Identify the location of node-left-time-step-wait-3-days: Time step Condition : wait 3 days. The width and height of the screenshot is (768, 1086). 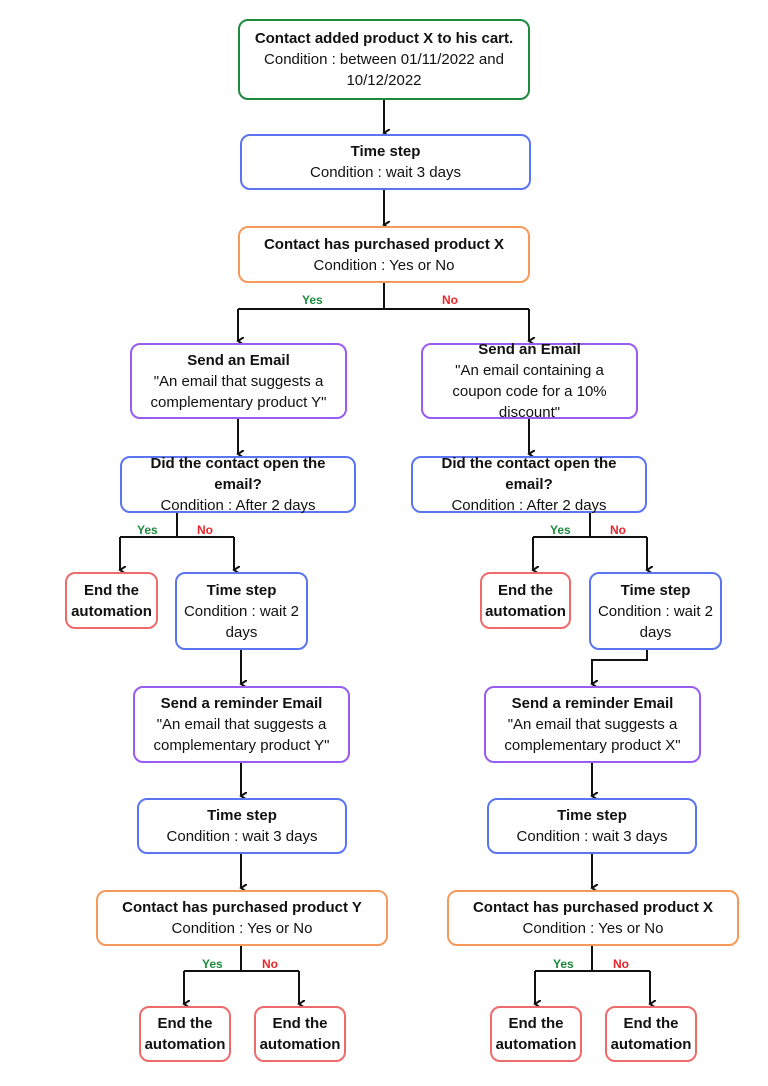
(242, 826).